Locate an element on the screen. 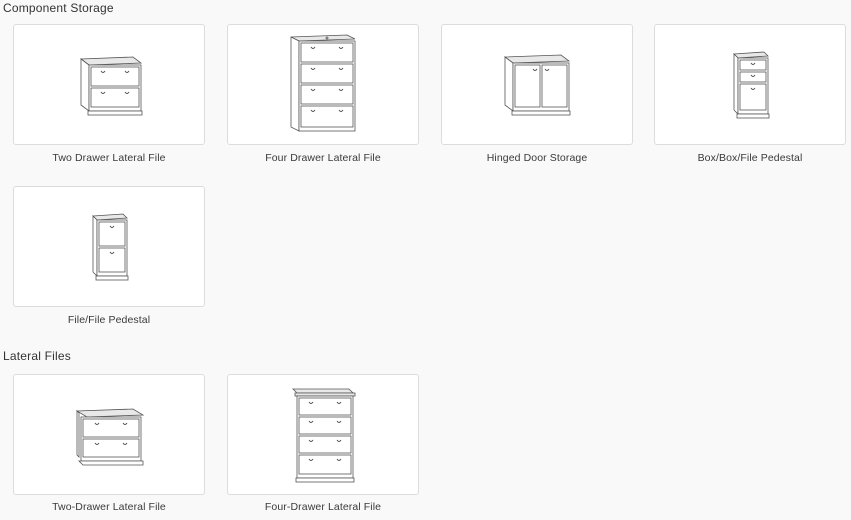 This screenshot has width=851, height=520. product-card-hinged-door-storage is located at coordinates (537, 84).